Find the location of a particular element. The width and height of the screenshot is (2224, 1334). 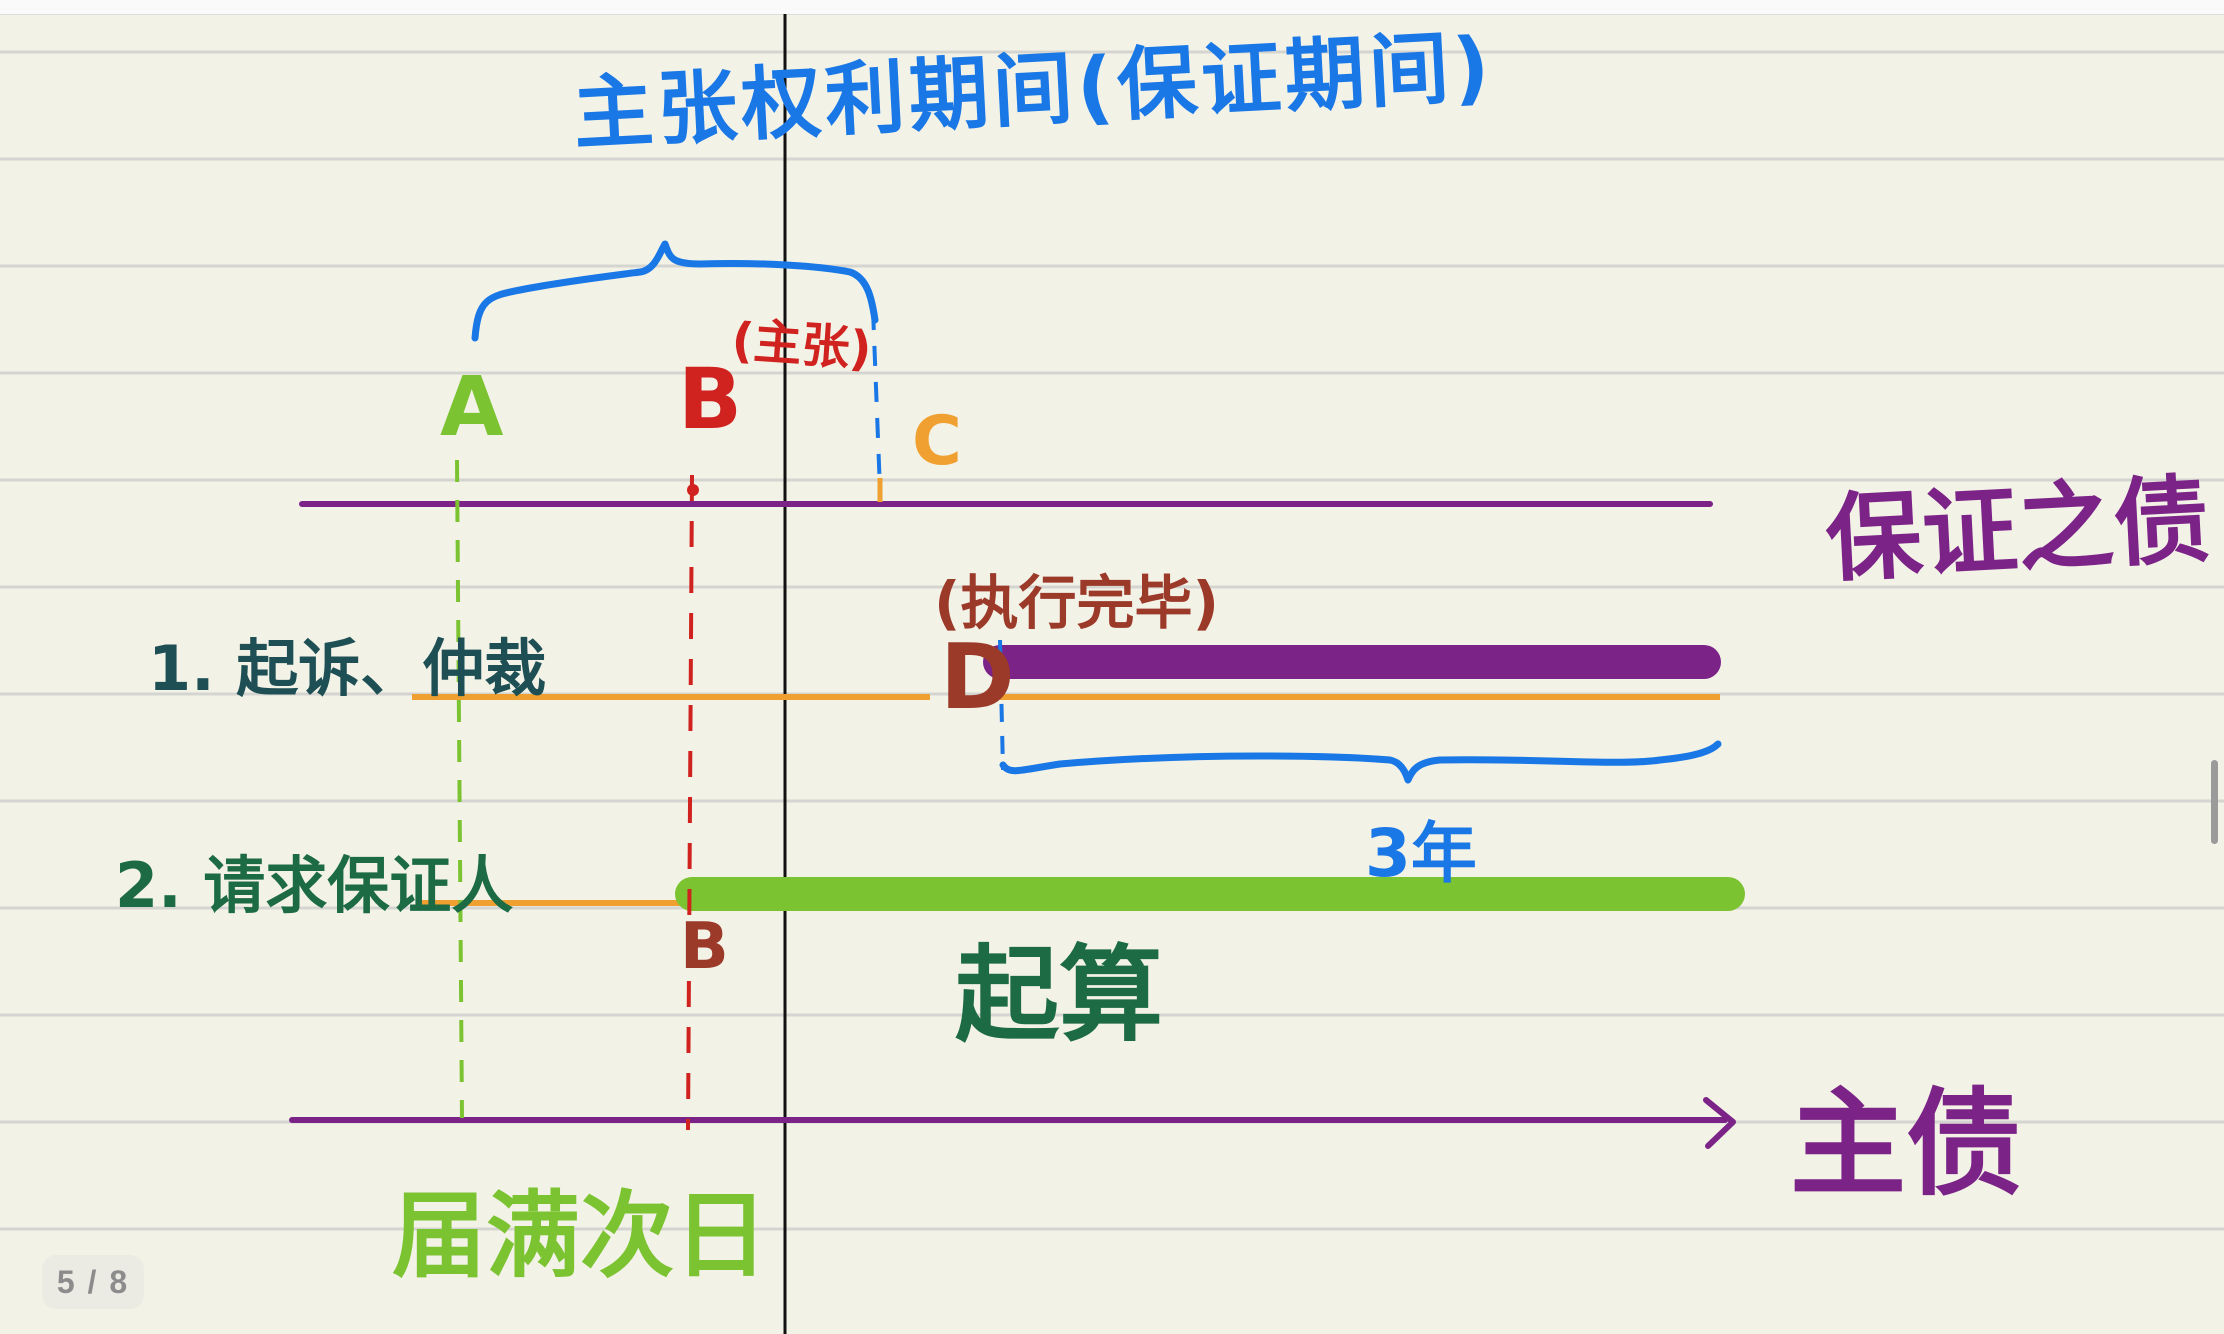

B-top-dot is located at coordinates (693, 490).